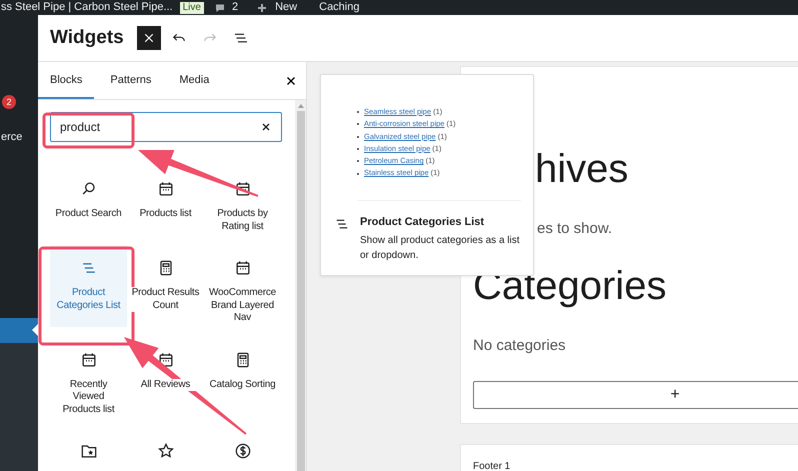 The height and width of the screenshot is (471, 798). I want to click on comment-icon, so click(220, 8).